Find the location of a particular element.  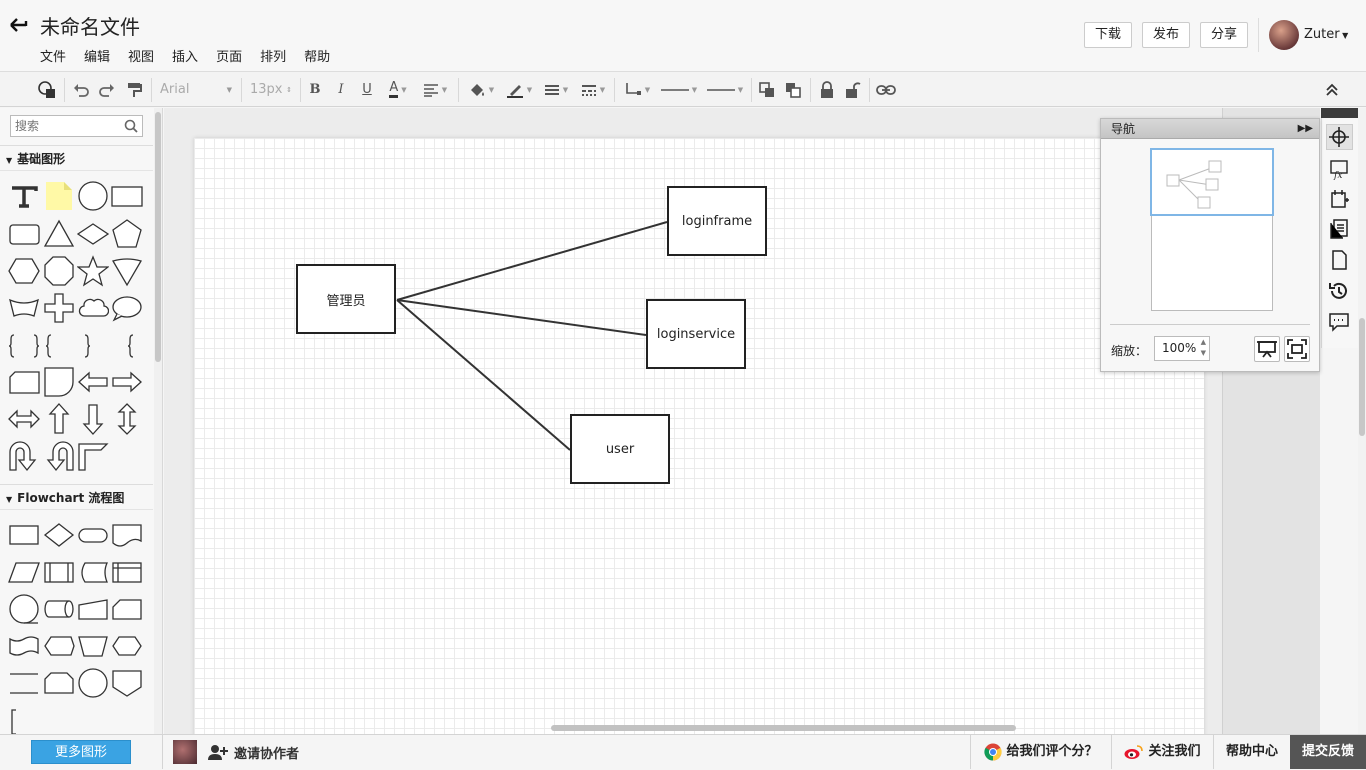

stored-data-shape-icon is located at coordinates (93, 572).